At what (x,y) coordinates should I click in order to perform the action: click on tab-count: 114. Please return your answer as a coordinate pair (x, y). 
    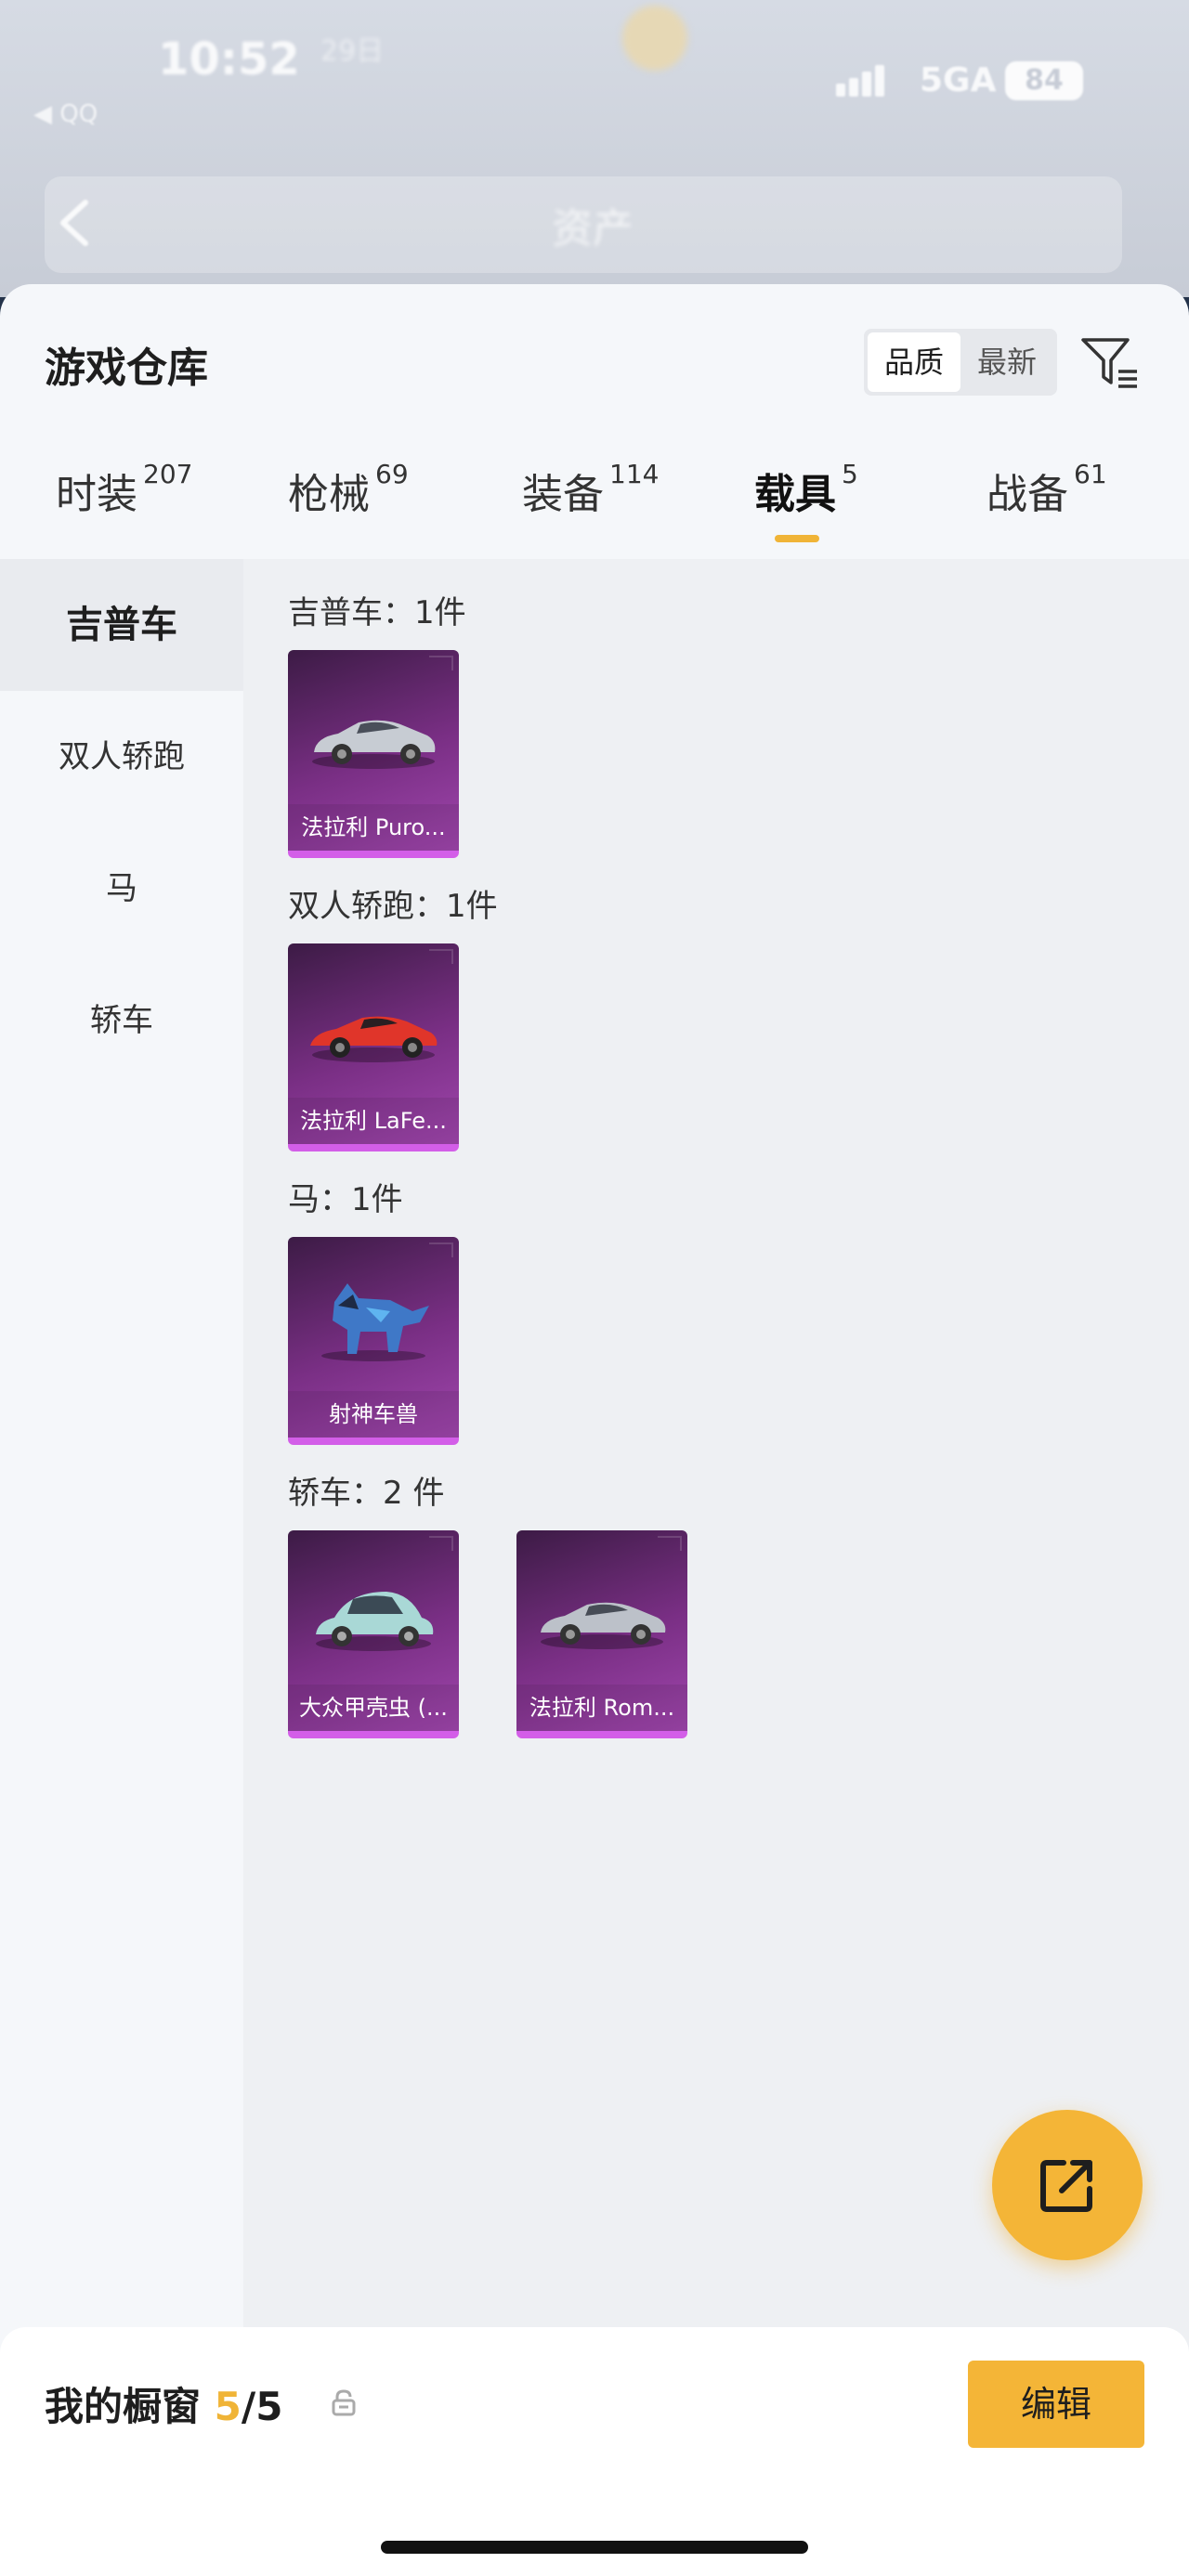
    Looking at the image, I should click on (635, 474).